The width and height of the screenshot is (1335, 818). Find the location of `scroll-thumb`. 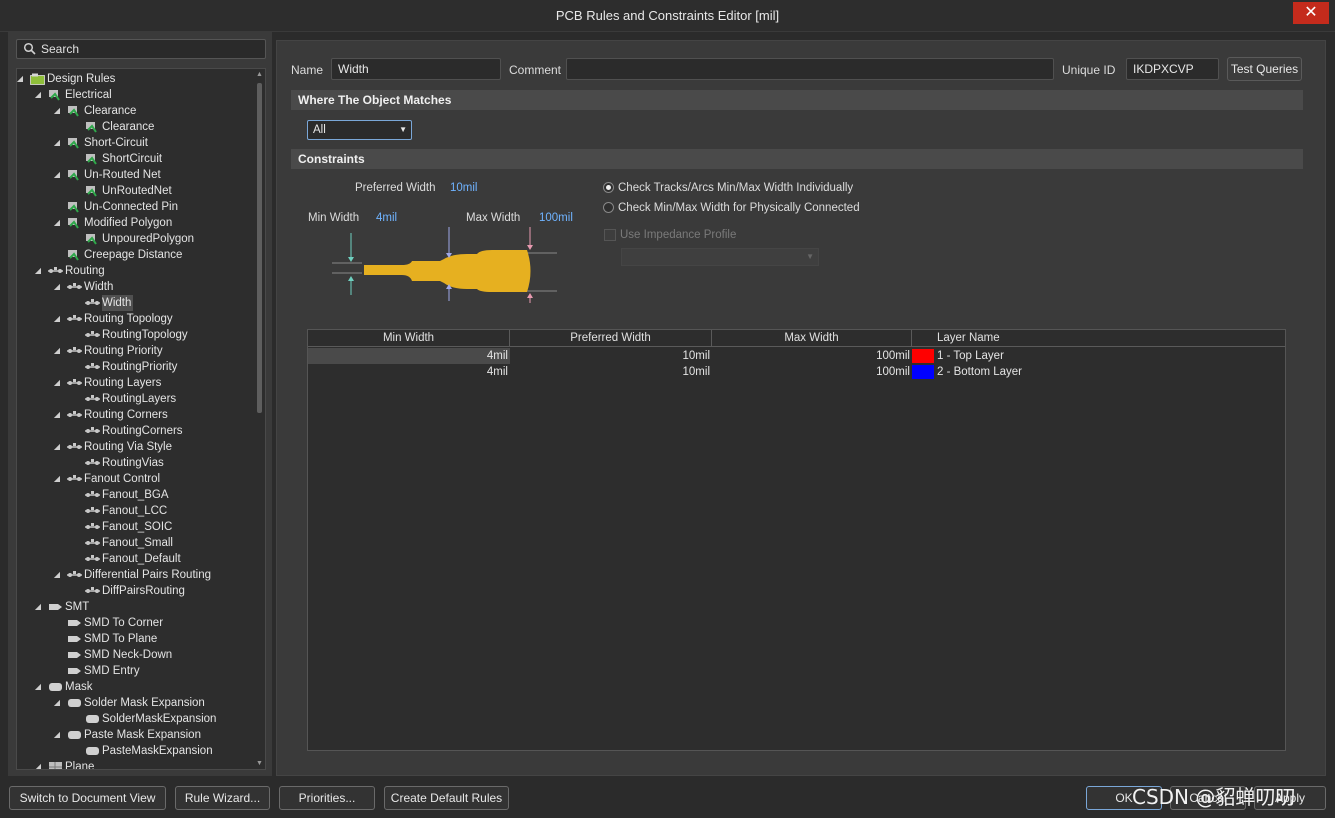

scroll-thumb is located at coordinates (259, 248).